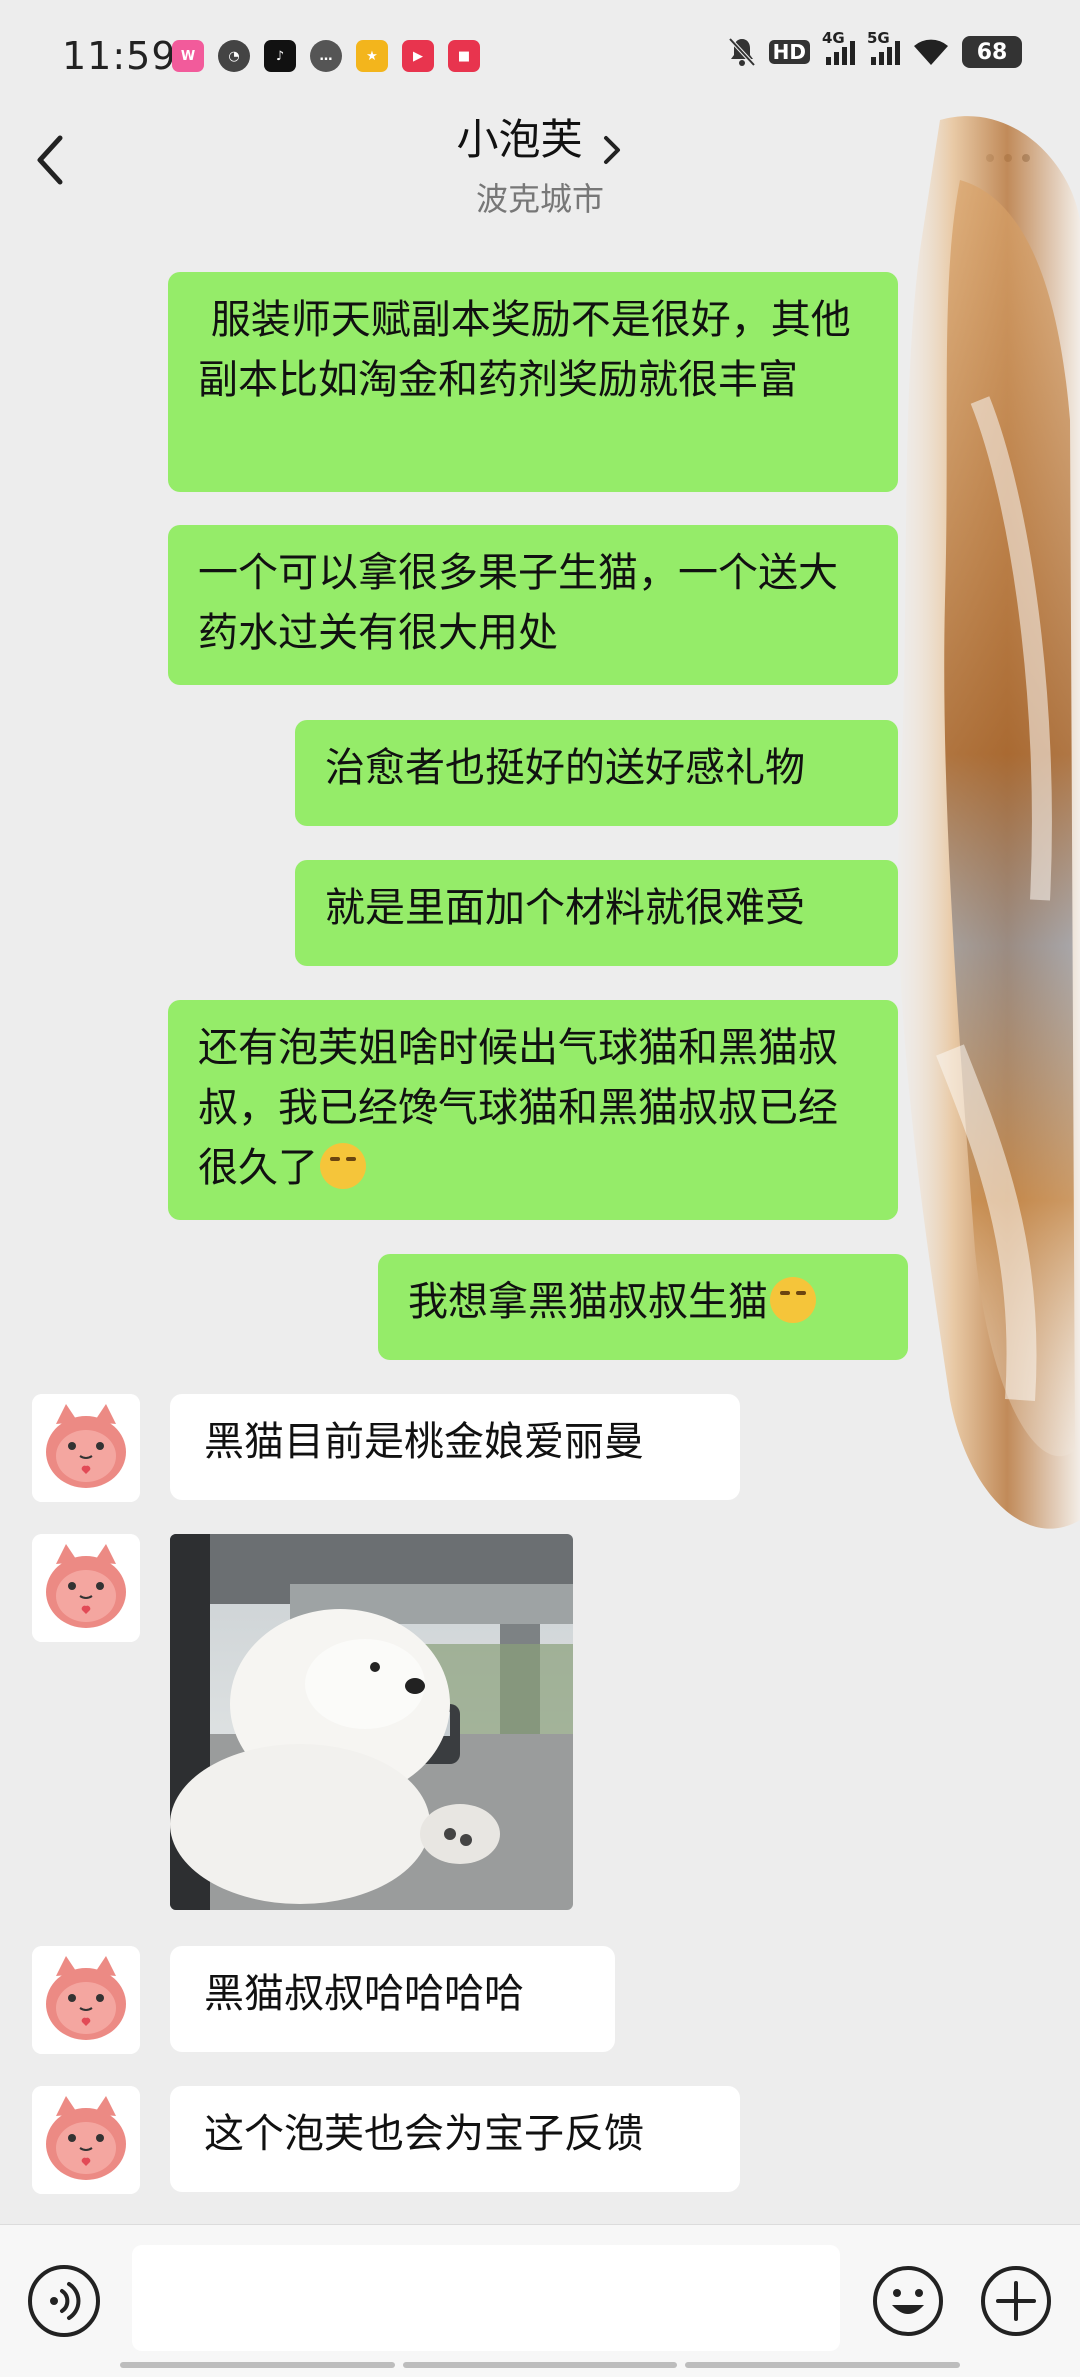  I want to click on weibo-icon: W, so click(188, 56).